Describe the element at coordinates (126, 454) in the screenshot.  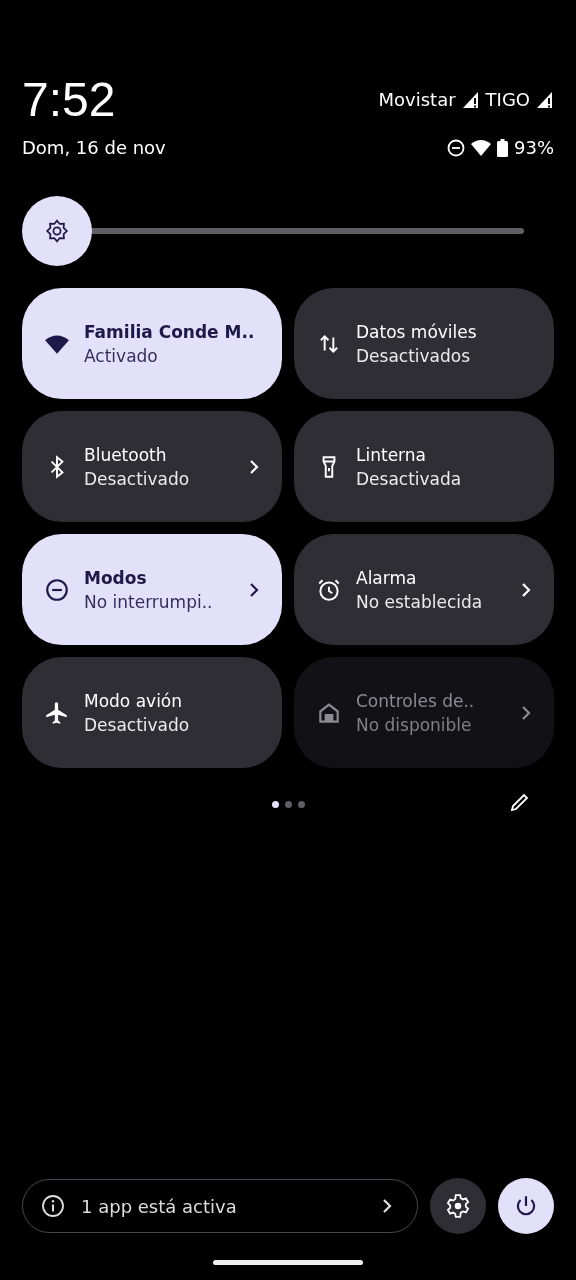
I see `tile-title: Bluetooth` at that location.